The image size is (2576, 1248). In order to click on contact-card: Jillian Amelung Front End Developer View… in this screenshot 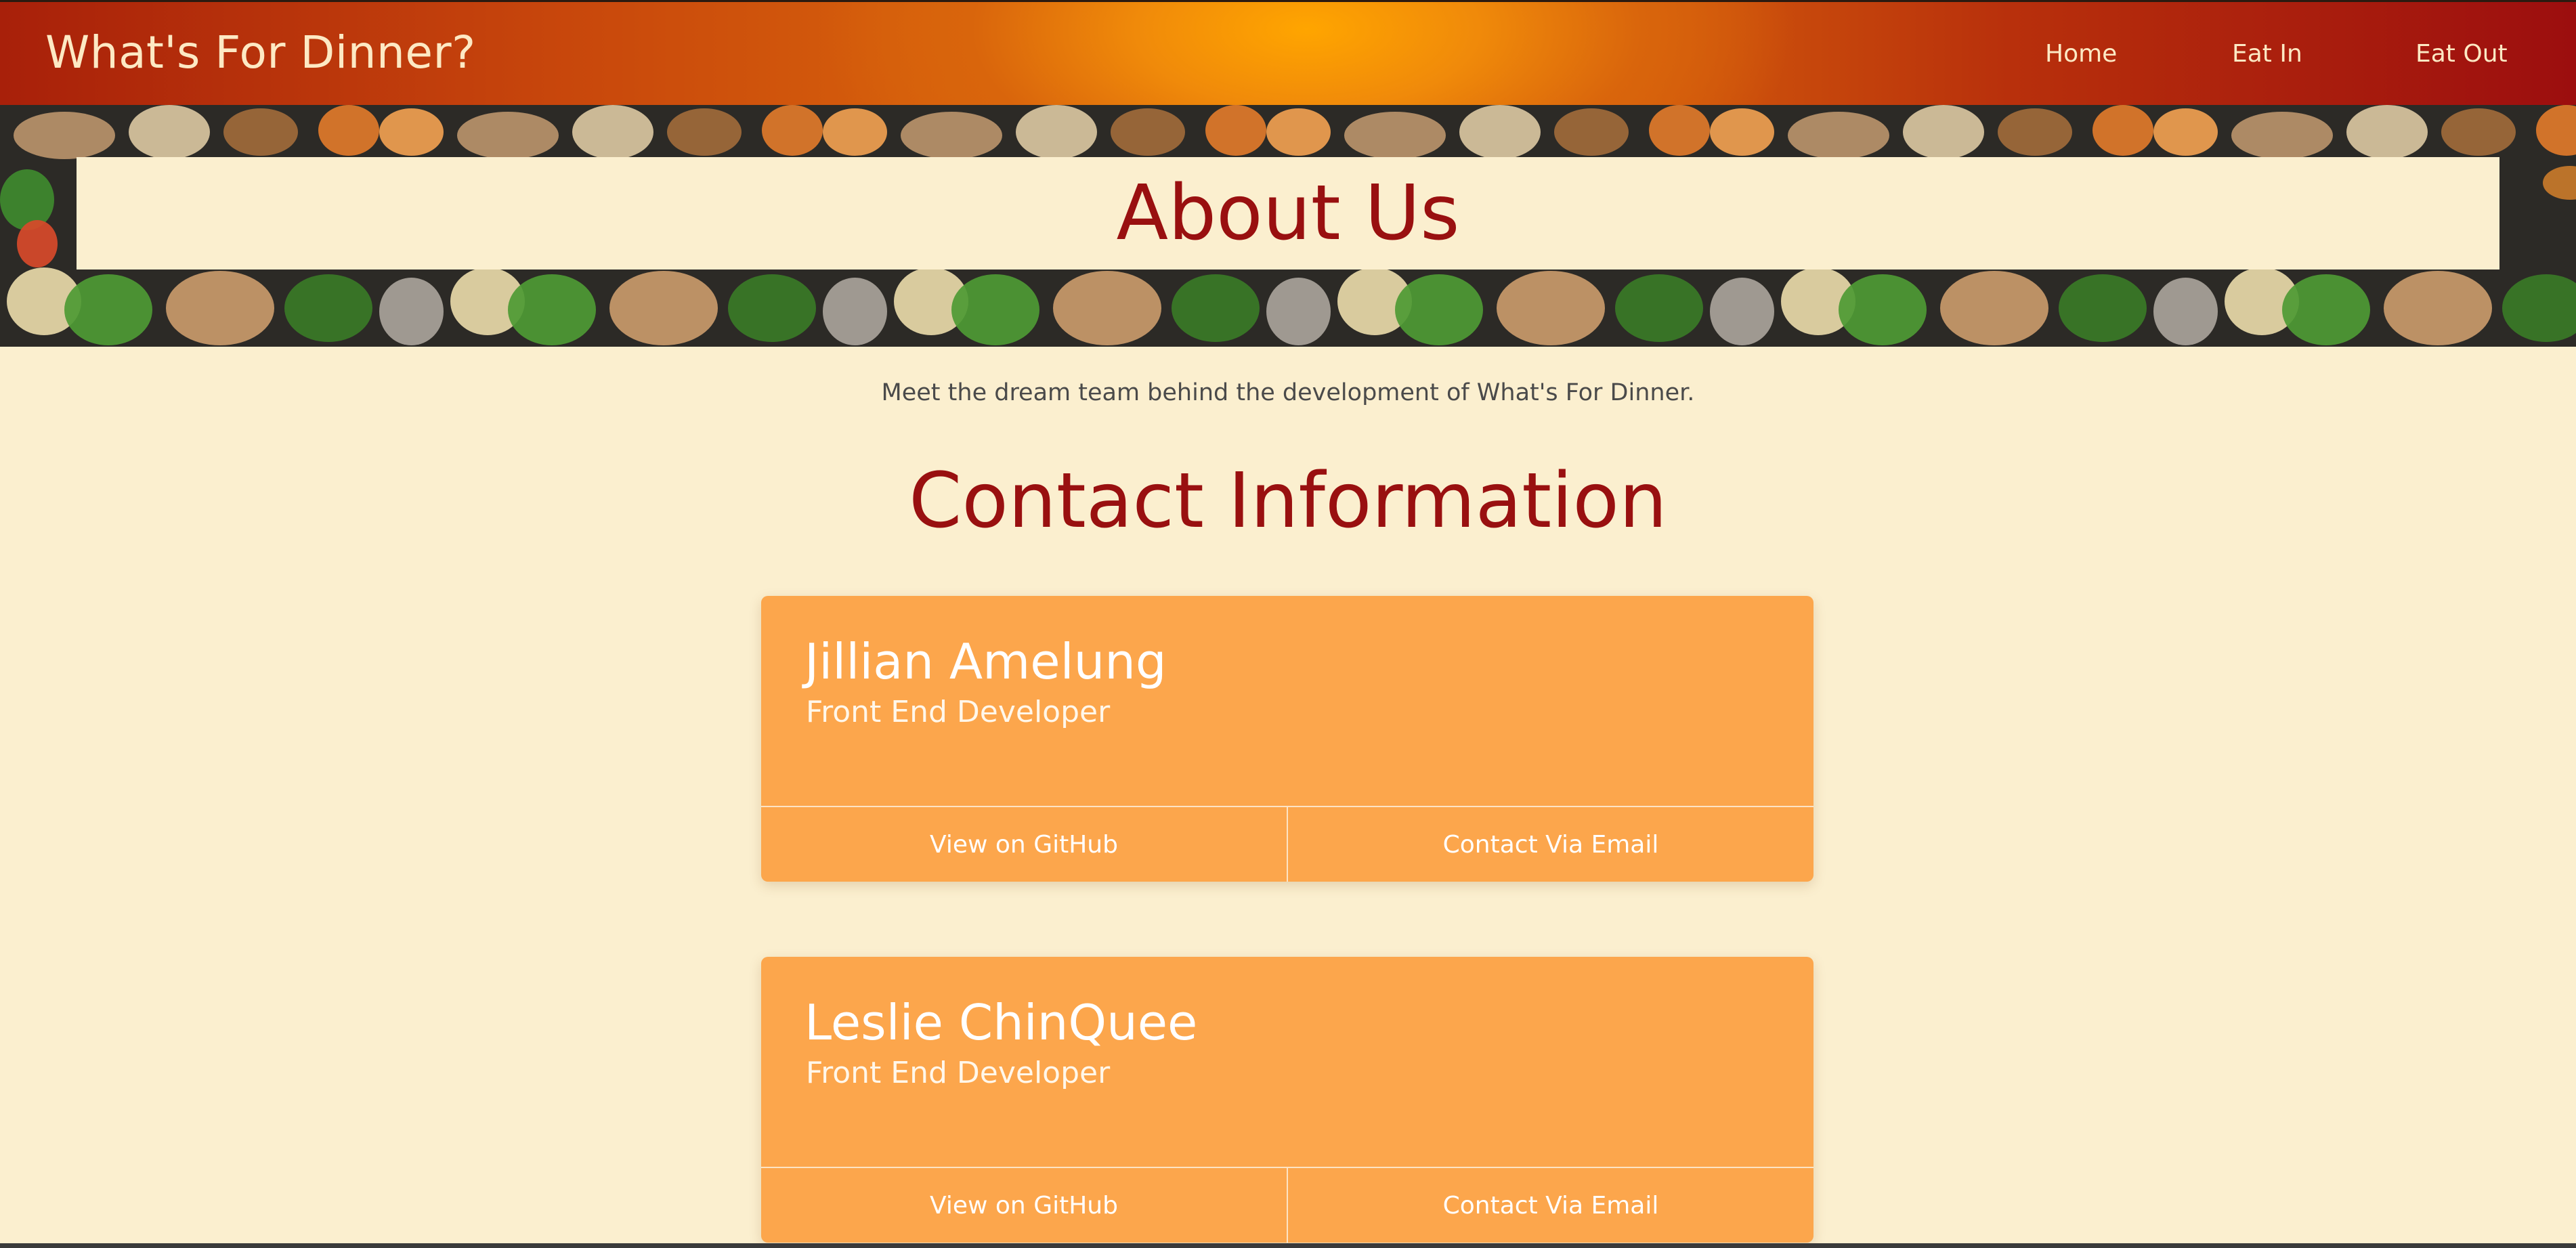, I will do `click(1287, 739)`.